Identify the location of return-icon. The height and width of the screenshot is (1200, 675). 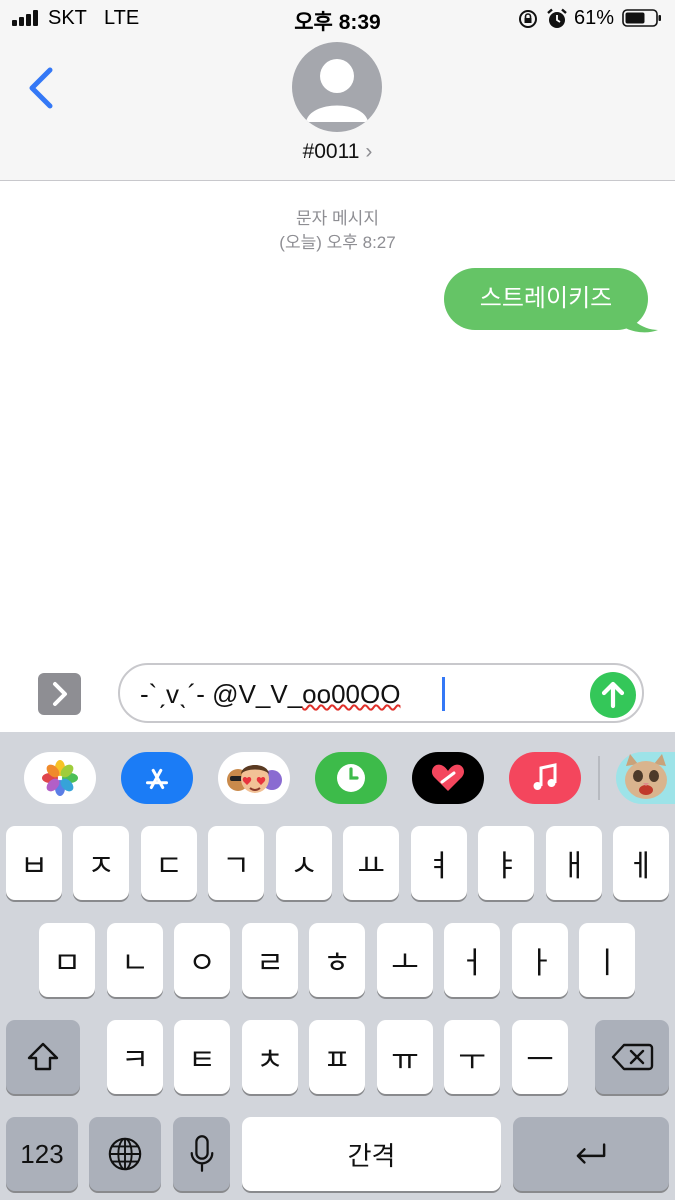
(591, 1153).